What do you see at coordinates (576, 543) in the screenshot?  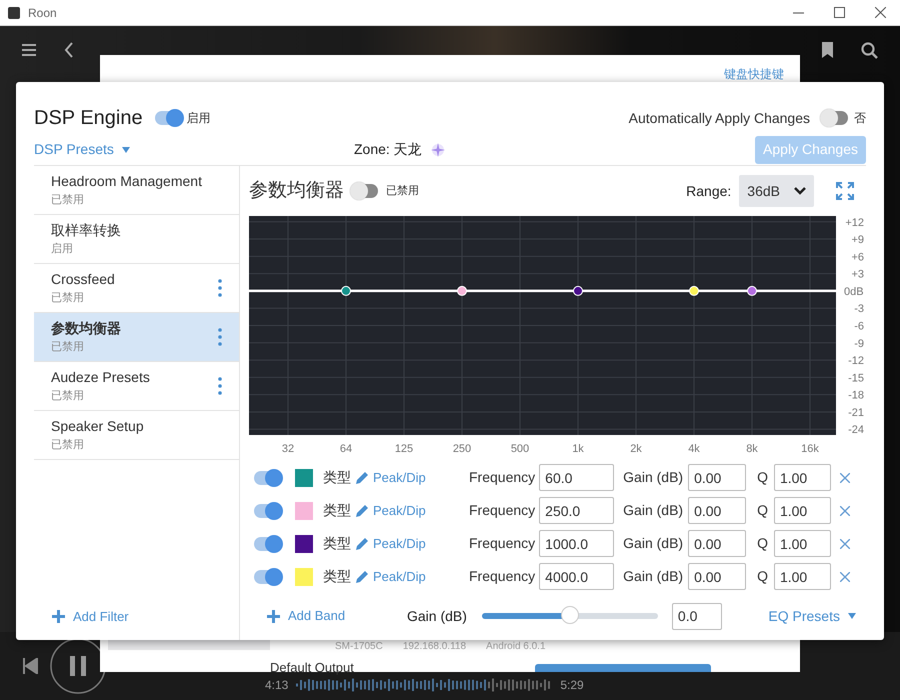 I see `frequency-field: 1000.0` at bounding box center [576, 543].